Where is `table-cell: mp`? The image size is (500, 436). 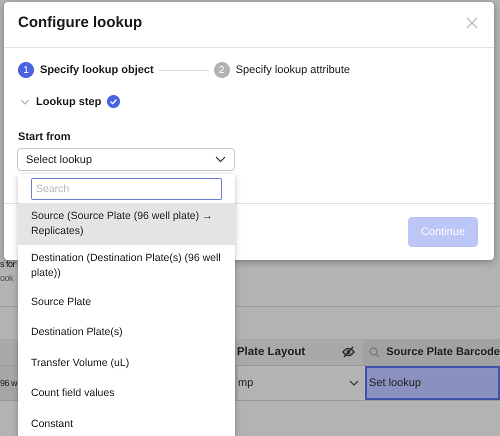 table-cell: mp is located at coordinates (301, 383).